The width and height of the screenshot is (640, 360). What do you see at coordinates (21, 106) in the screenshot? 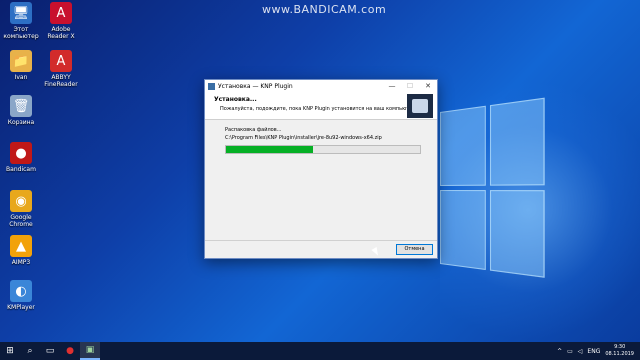
I see `recycle-bin-icon: 🗑` at bounding box center [21, 106].